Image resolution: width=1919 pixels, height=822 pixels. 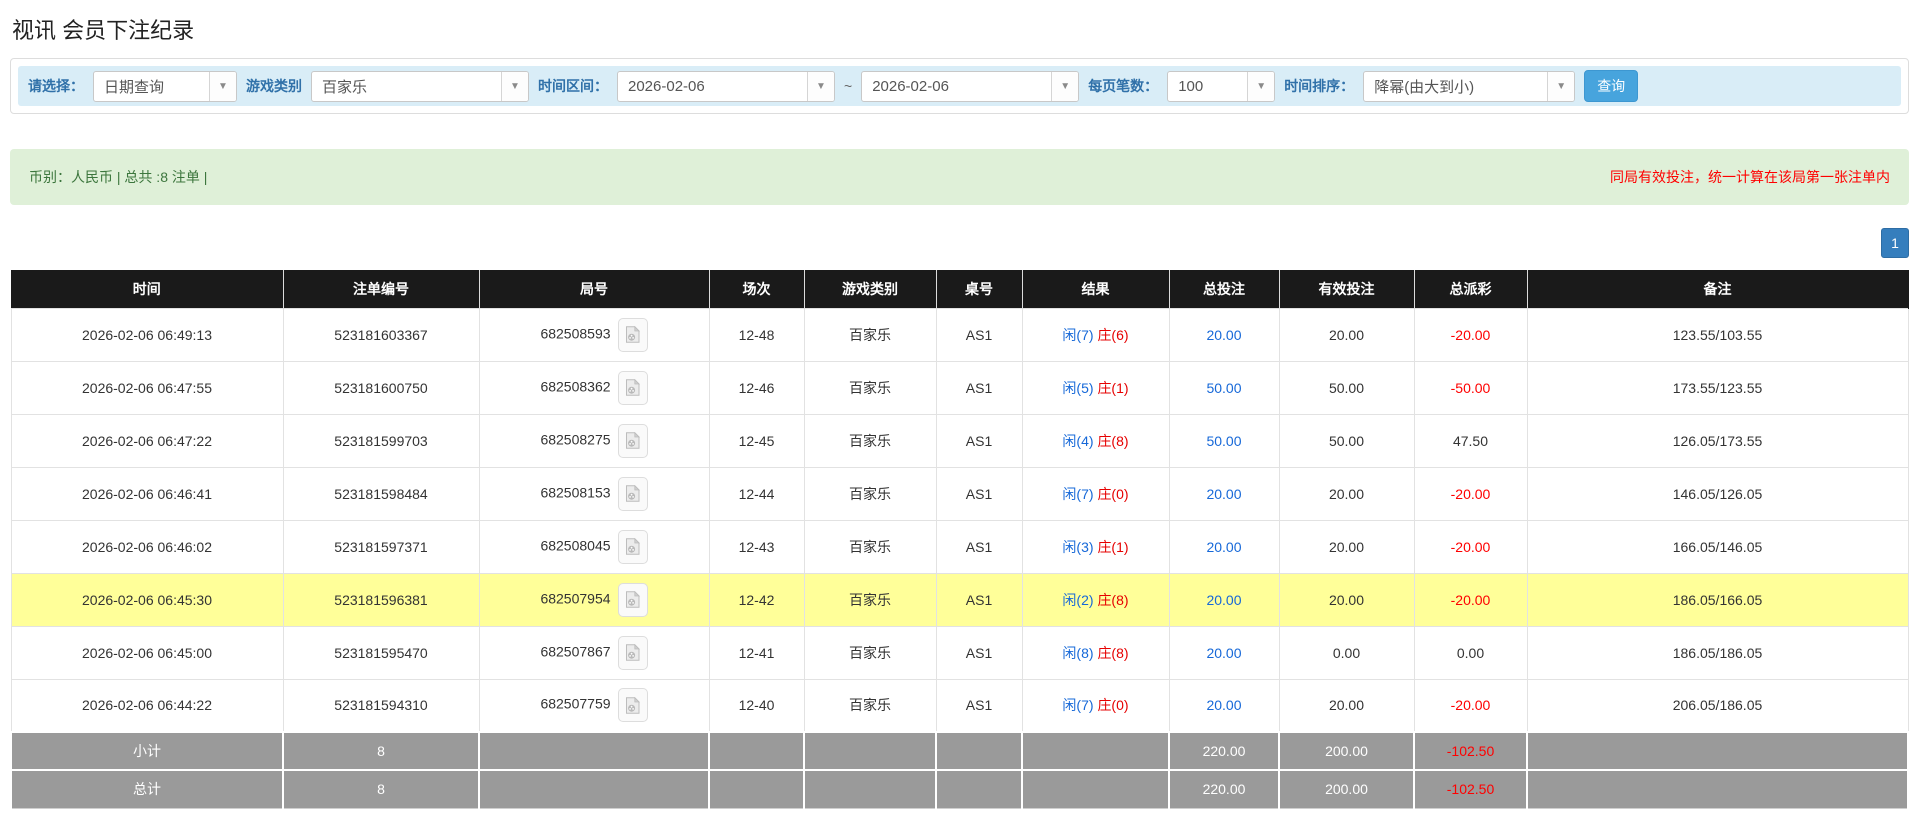 What do you see at coordinates (1224, 440) in the screenshot?
I see `cell-total-bet: 50.00` at bounding box center [1224, 440].